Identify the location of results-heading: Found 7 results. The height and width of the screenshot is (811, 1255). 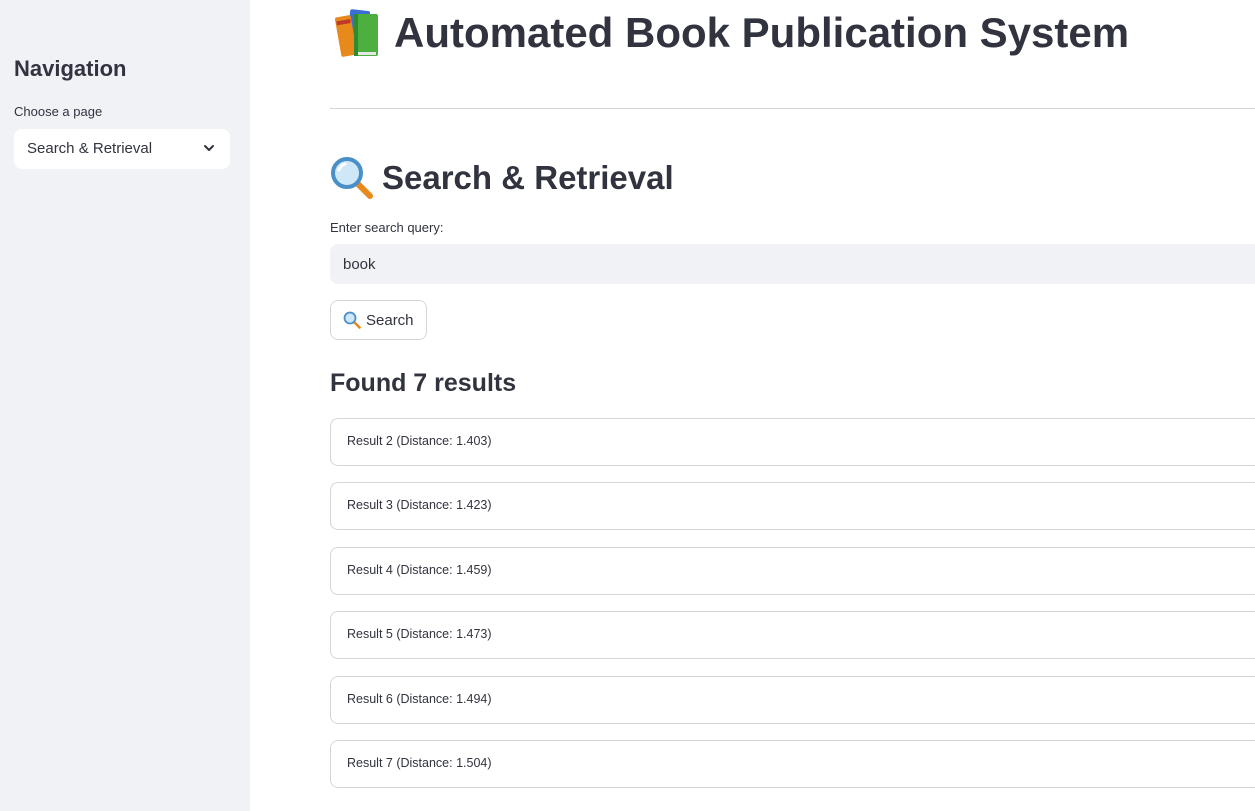
(423, 383).